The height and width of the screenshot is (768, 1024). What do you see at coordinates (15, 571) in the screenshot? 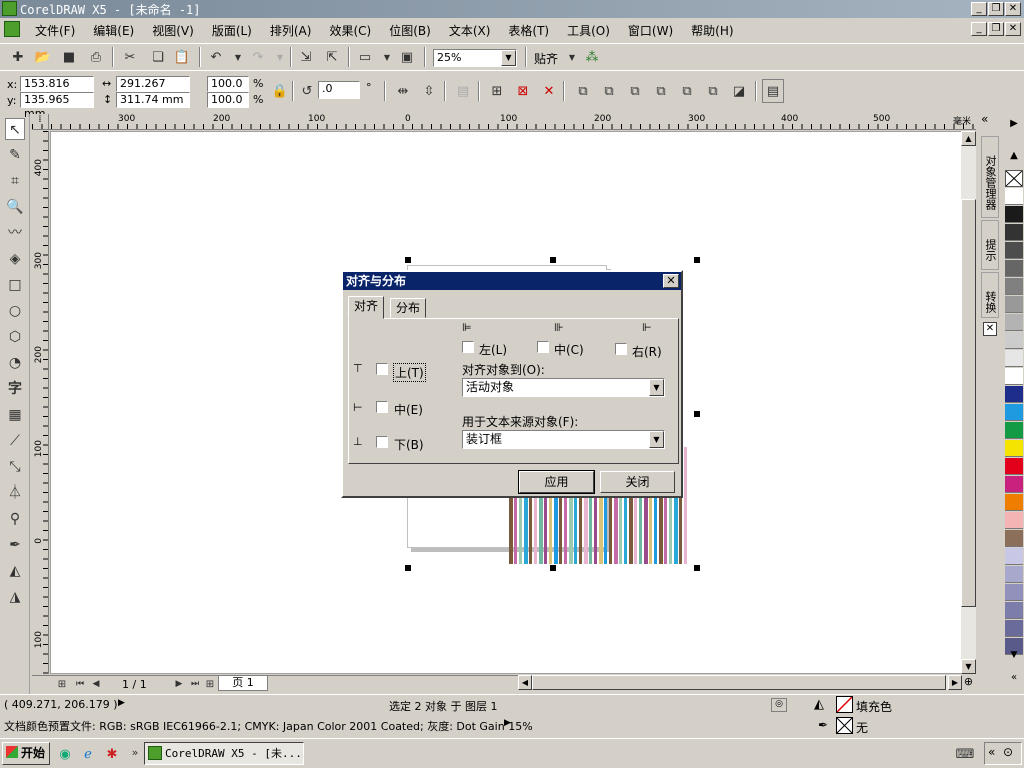
I see `fill-tool-icon: ◭` at bounding box center [15, 571].